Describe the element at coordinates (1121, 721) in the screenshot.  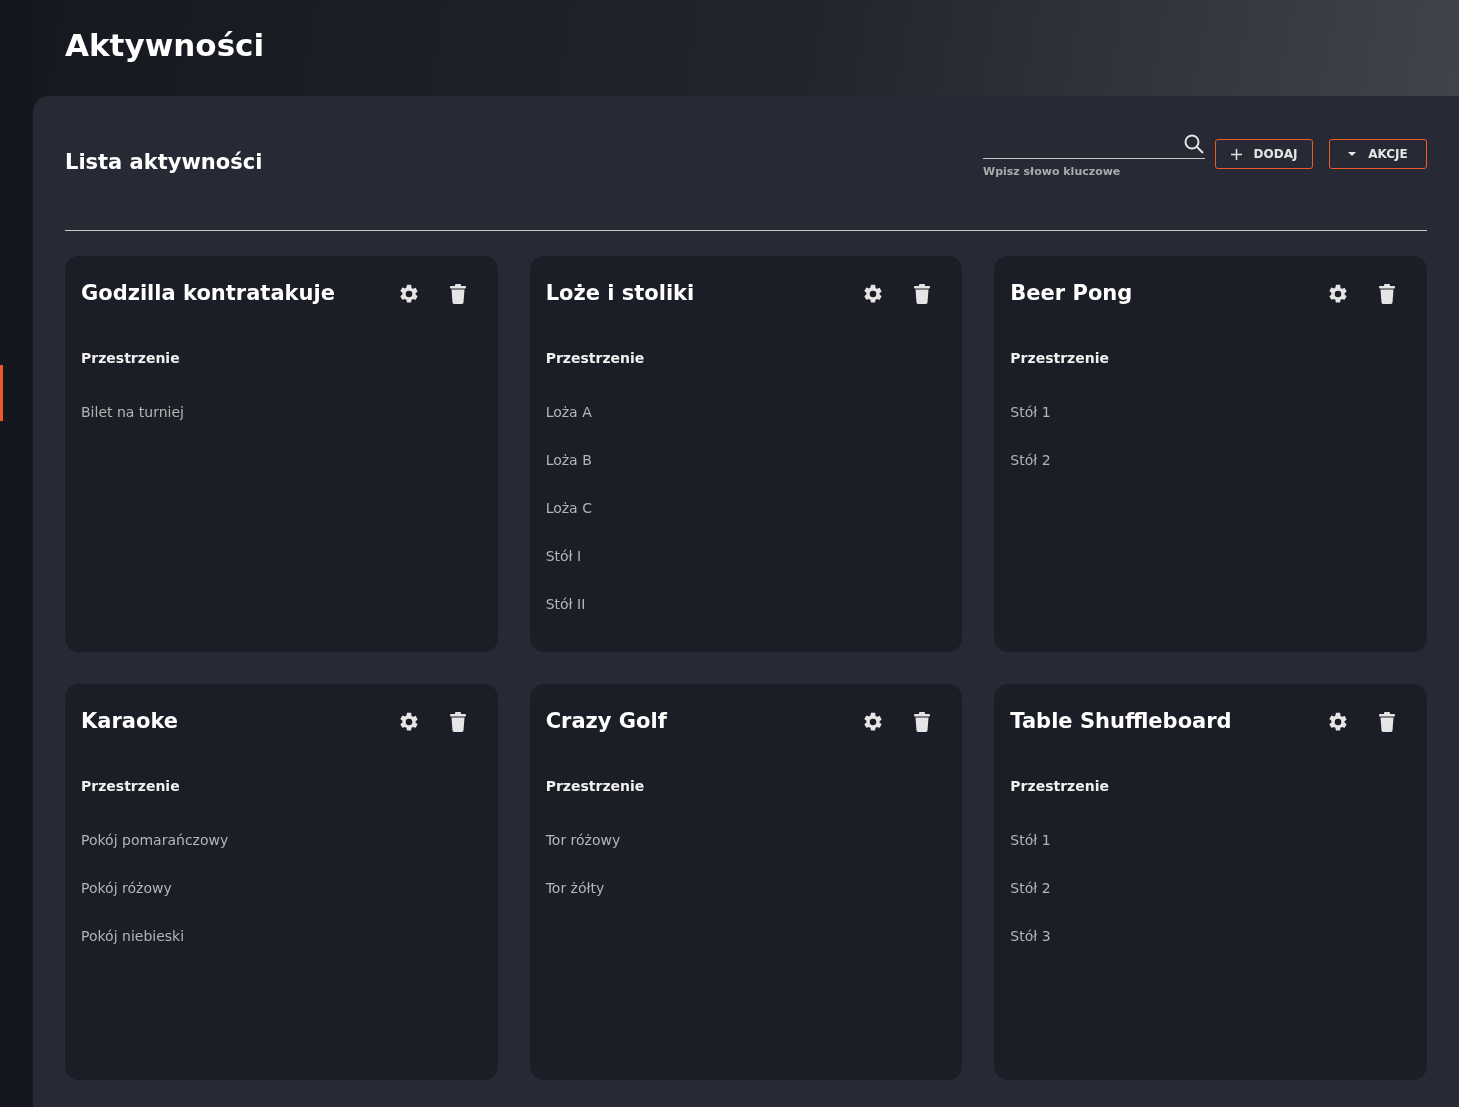
I see `card-title: Table Shuffleboard` at that location.